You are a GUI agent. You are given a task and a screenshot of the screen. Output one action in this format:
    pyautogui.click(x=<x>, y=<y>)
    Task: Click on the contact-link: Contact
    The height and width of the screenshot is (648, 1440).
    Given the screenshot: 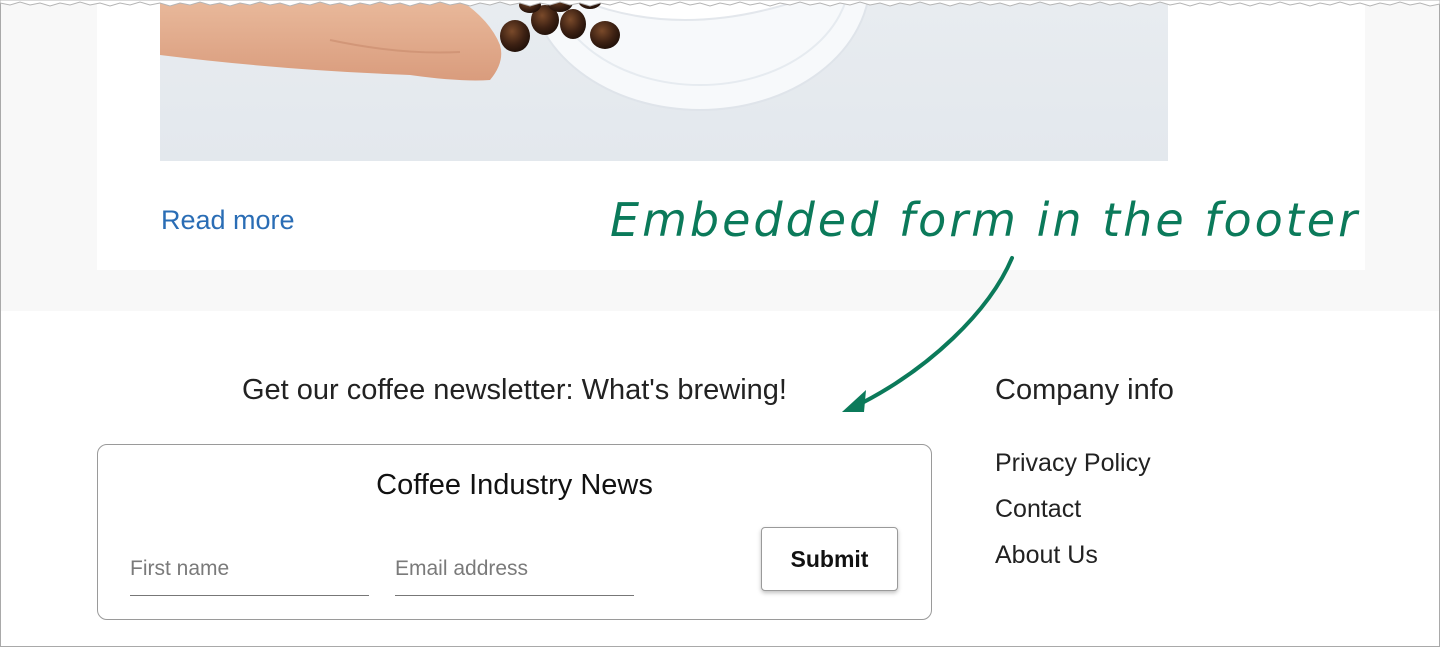 What is the action you would take?
    pyautogui.click(x=1073, y=515)
    